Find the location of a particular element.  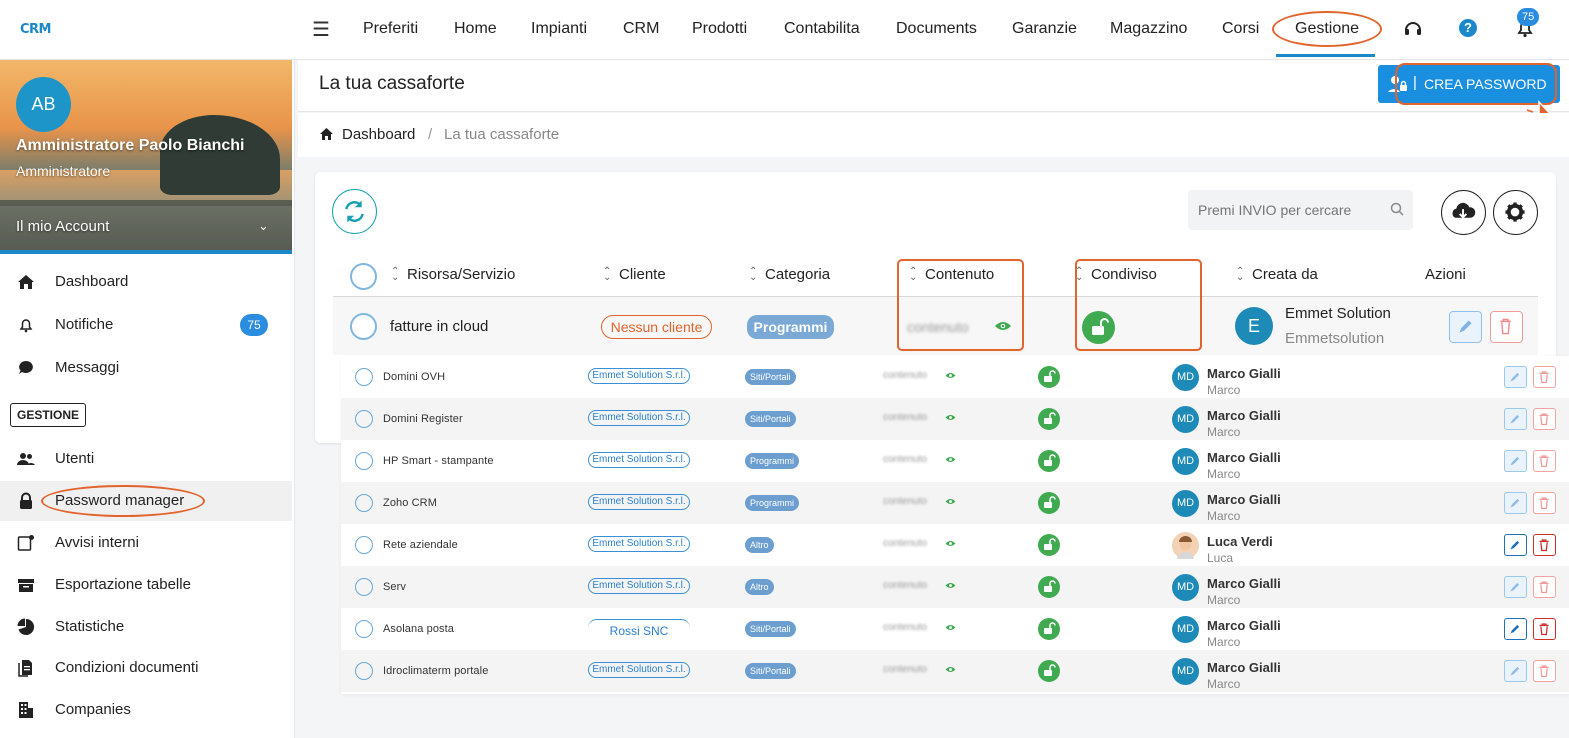

search-icon is located at coordinates (1397, 209).